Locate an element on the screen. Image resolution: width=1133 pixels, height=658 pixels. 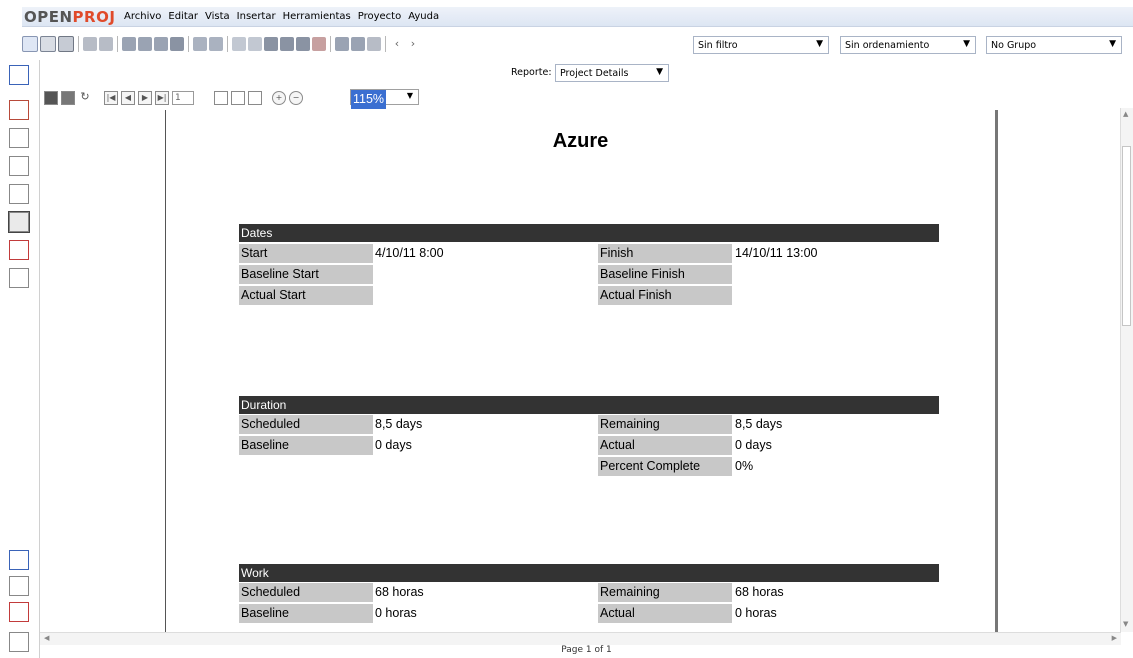
filter-icon is located at coordinates (374, 44).